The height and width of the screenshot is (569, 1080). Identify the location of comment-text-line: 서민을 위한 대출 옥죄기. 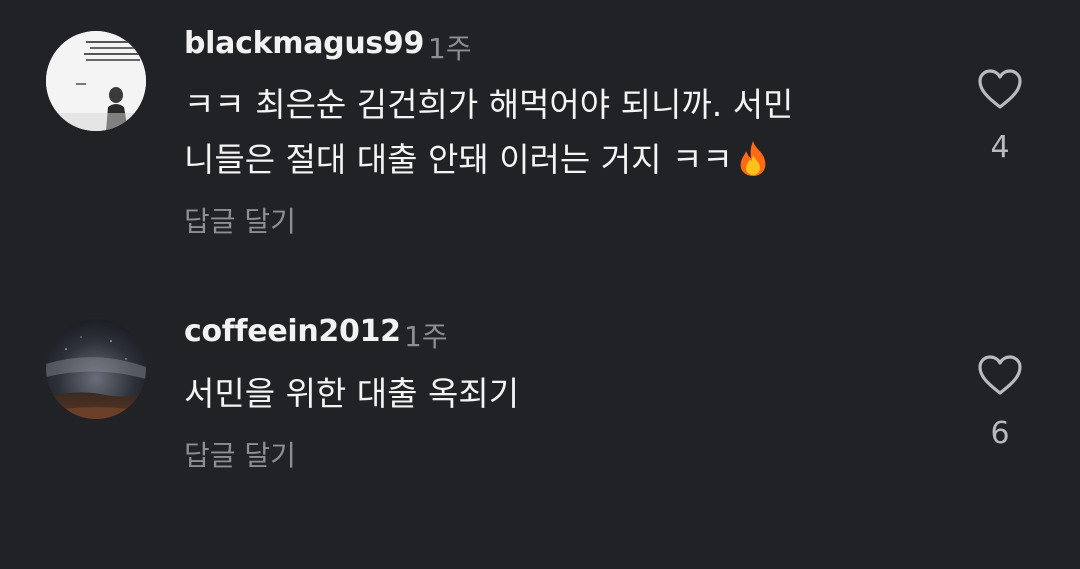
(352, 393).